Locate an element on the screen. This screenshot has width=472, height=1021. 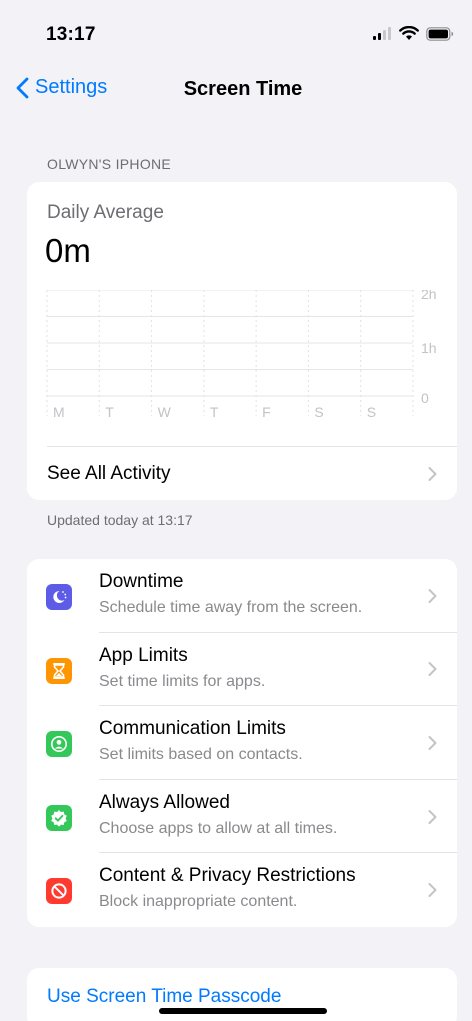
daily-average-value: 0m is located at coordinates (68, 250).